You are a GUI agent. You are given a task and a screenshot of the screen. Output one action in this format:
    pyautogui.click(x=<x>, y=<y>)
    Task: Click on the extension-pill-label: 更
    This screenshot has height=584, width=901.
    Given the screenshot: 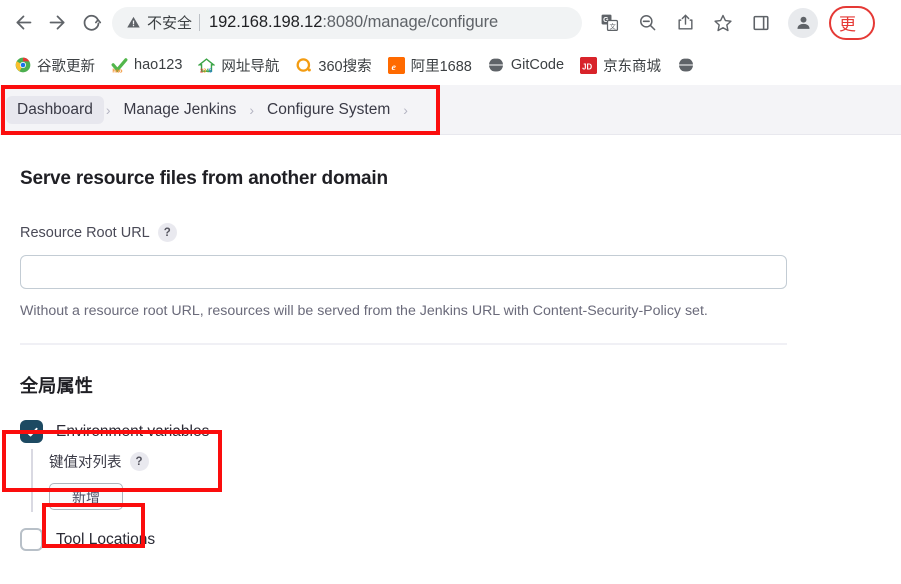 What is the action you would take?
    pyautogui.click(x=847, y=24)
    